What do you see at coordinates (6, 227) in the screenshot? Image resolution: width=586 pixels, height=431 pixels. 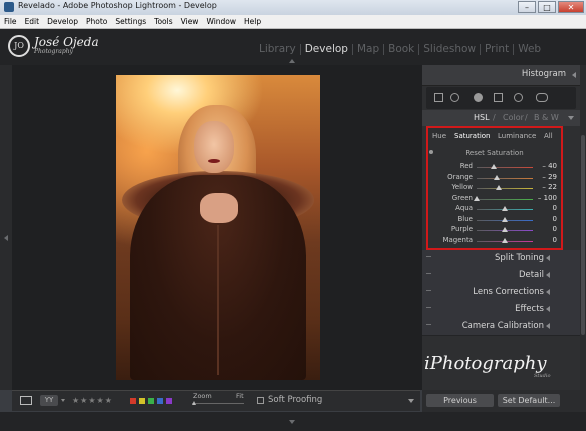 I see `left-panel-edge` at bounding box center [6, 227].